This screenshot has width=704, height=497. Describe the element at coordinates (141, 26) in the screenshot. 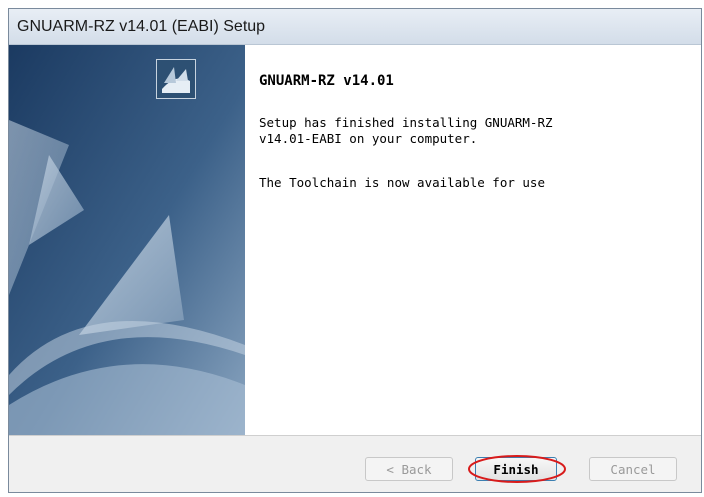

I see `window-title: GNUARM-RZ v14.01 (EABI) Setup` at that location.